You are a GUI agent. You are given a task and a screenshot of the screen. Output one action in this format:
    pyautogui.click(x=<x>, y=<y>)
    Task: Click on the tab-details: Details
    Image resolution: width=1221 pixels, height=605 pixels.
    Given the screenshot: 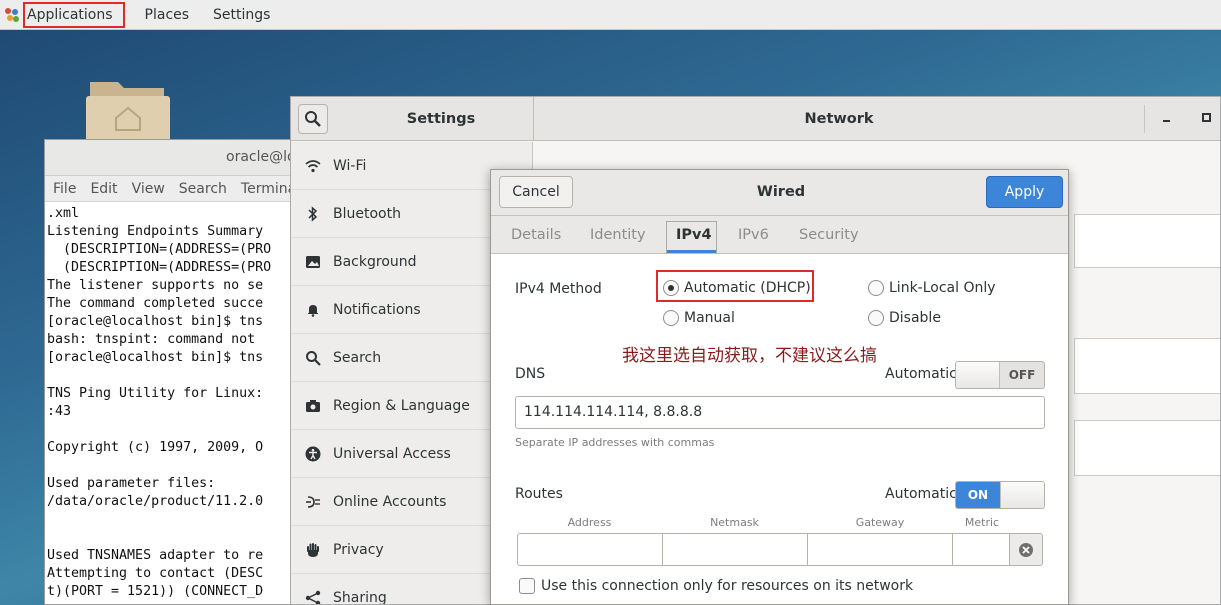 What is the action you would take?
    pyautogui.click(x=536, y=235)
    